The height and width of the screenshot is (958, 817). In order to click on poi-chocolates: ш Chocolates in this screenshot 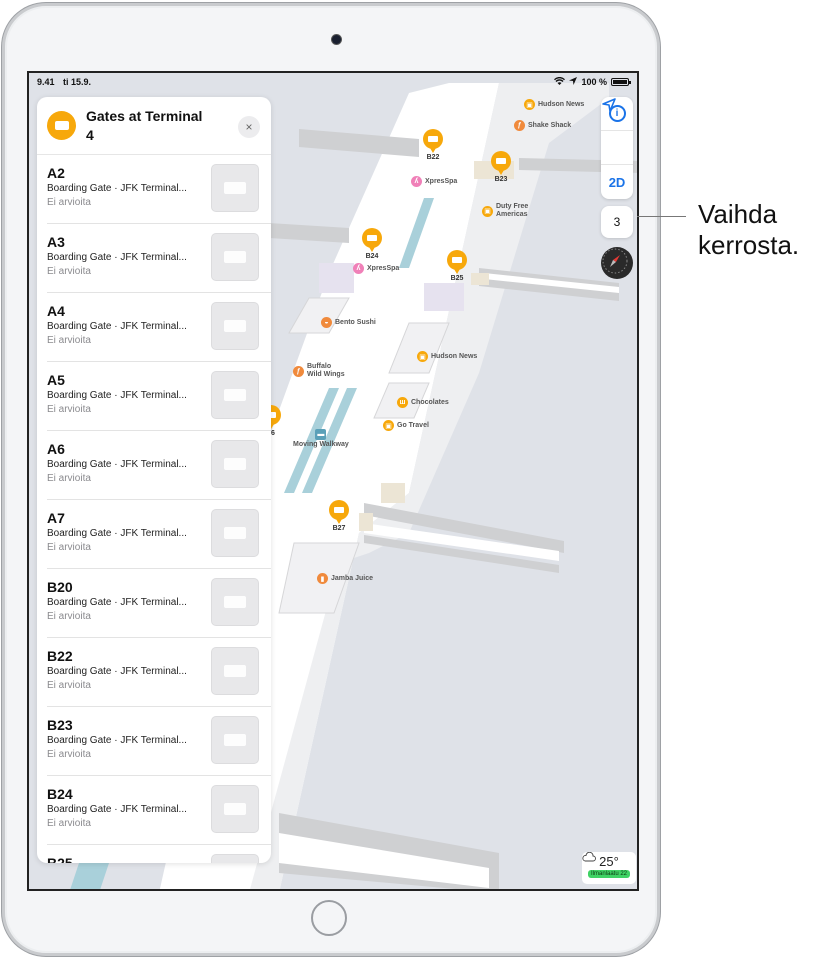, I will do `click(423, 402)`.